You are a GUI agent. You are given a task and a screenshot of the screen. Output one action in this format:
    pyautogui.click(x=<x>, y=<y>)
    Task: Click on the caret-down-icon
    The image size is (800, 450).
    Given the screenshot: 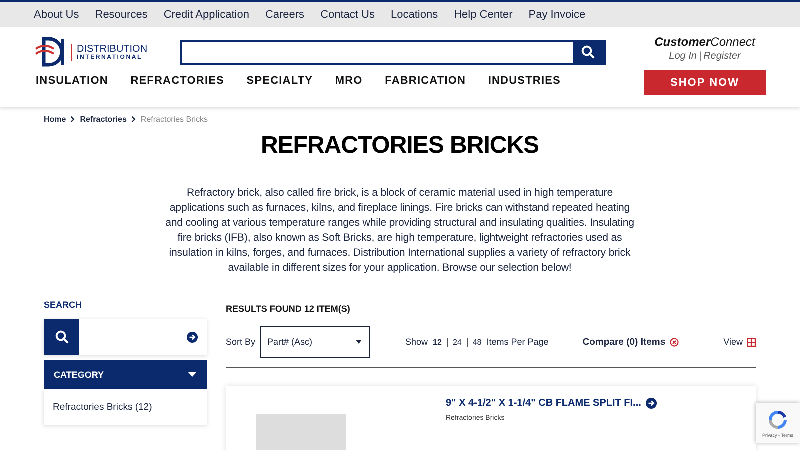 What is the action you would take?
    pyautogui.click(x=359, y=342)
    